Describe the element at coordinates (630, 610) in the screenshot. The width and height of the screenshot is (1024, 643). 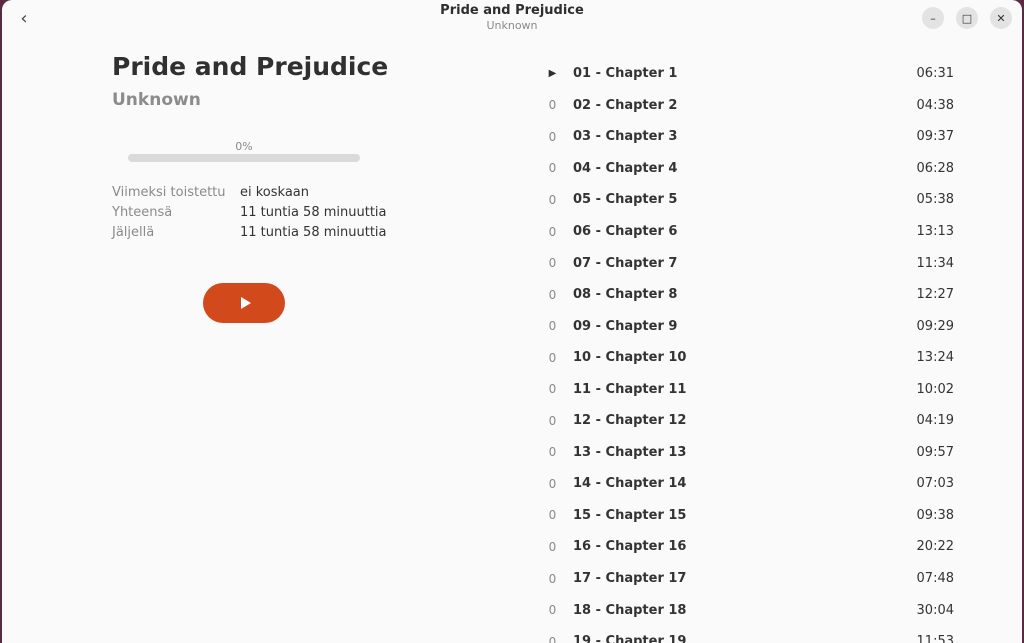
I see `chapter-title: 18 - Chapter 18` at that location.